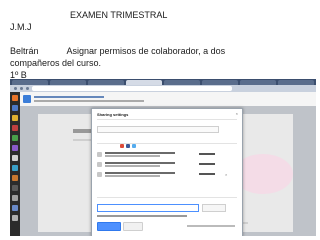 The image size is (320, 240). I want to click on twitter-icon, so click(134, 146).